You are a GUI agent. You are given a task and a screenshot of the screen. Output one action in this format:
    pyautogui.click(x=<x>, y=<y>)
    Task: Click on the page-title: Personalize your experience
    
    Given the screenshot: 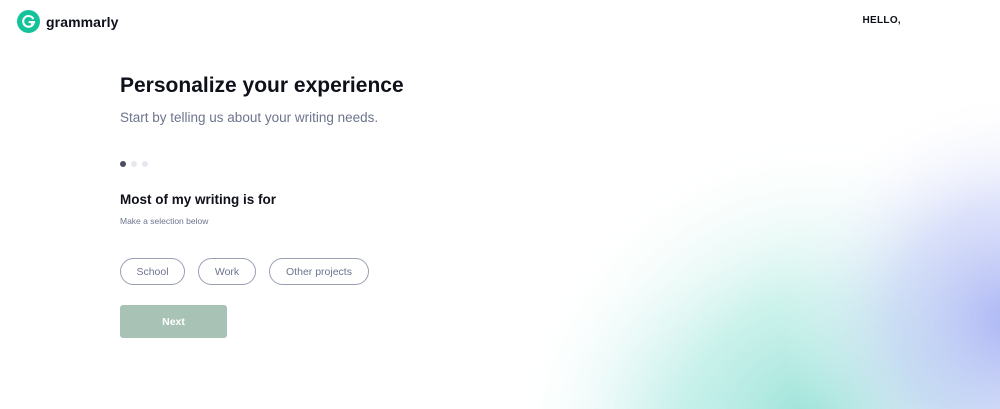 What is the action you would take?
    pyautogui.click(x=262, y=85)
    